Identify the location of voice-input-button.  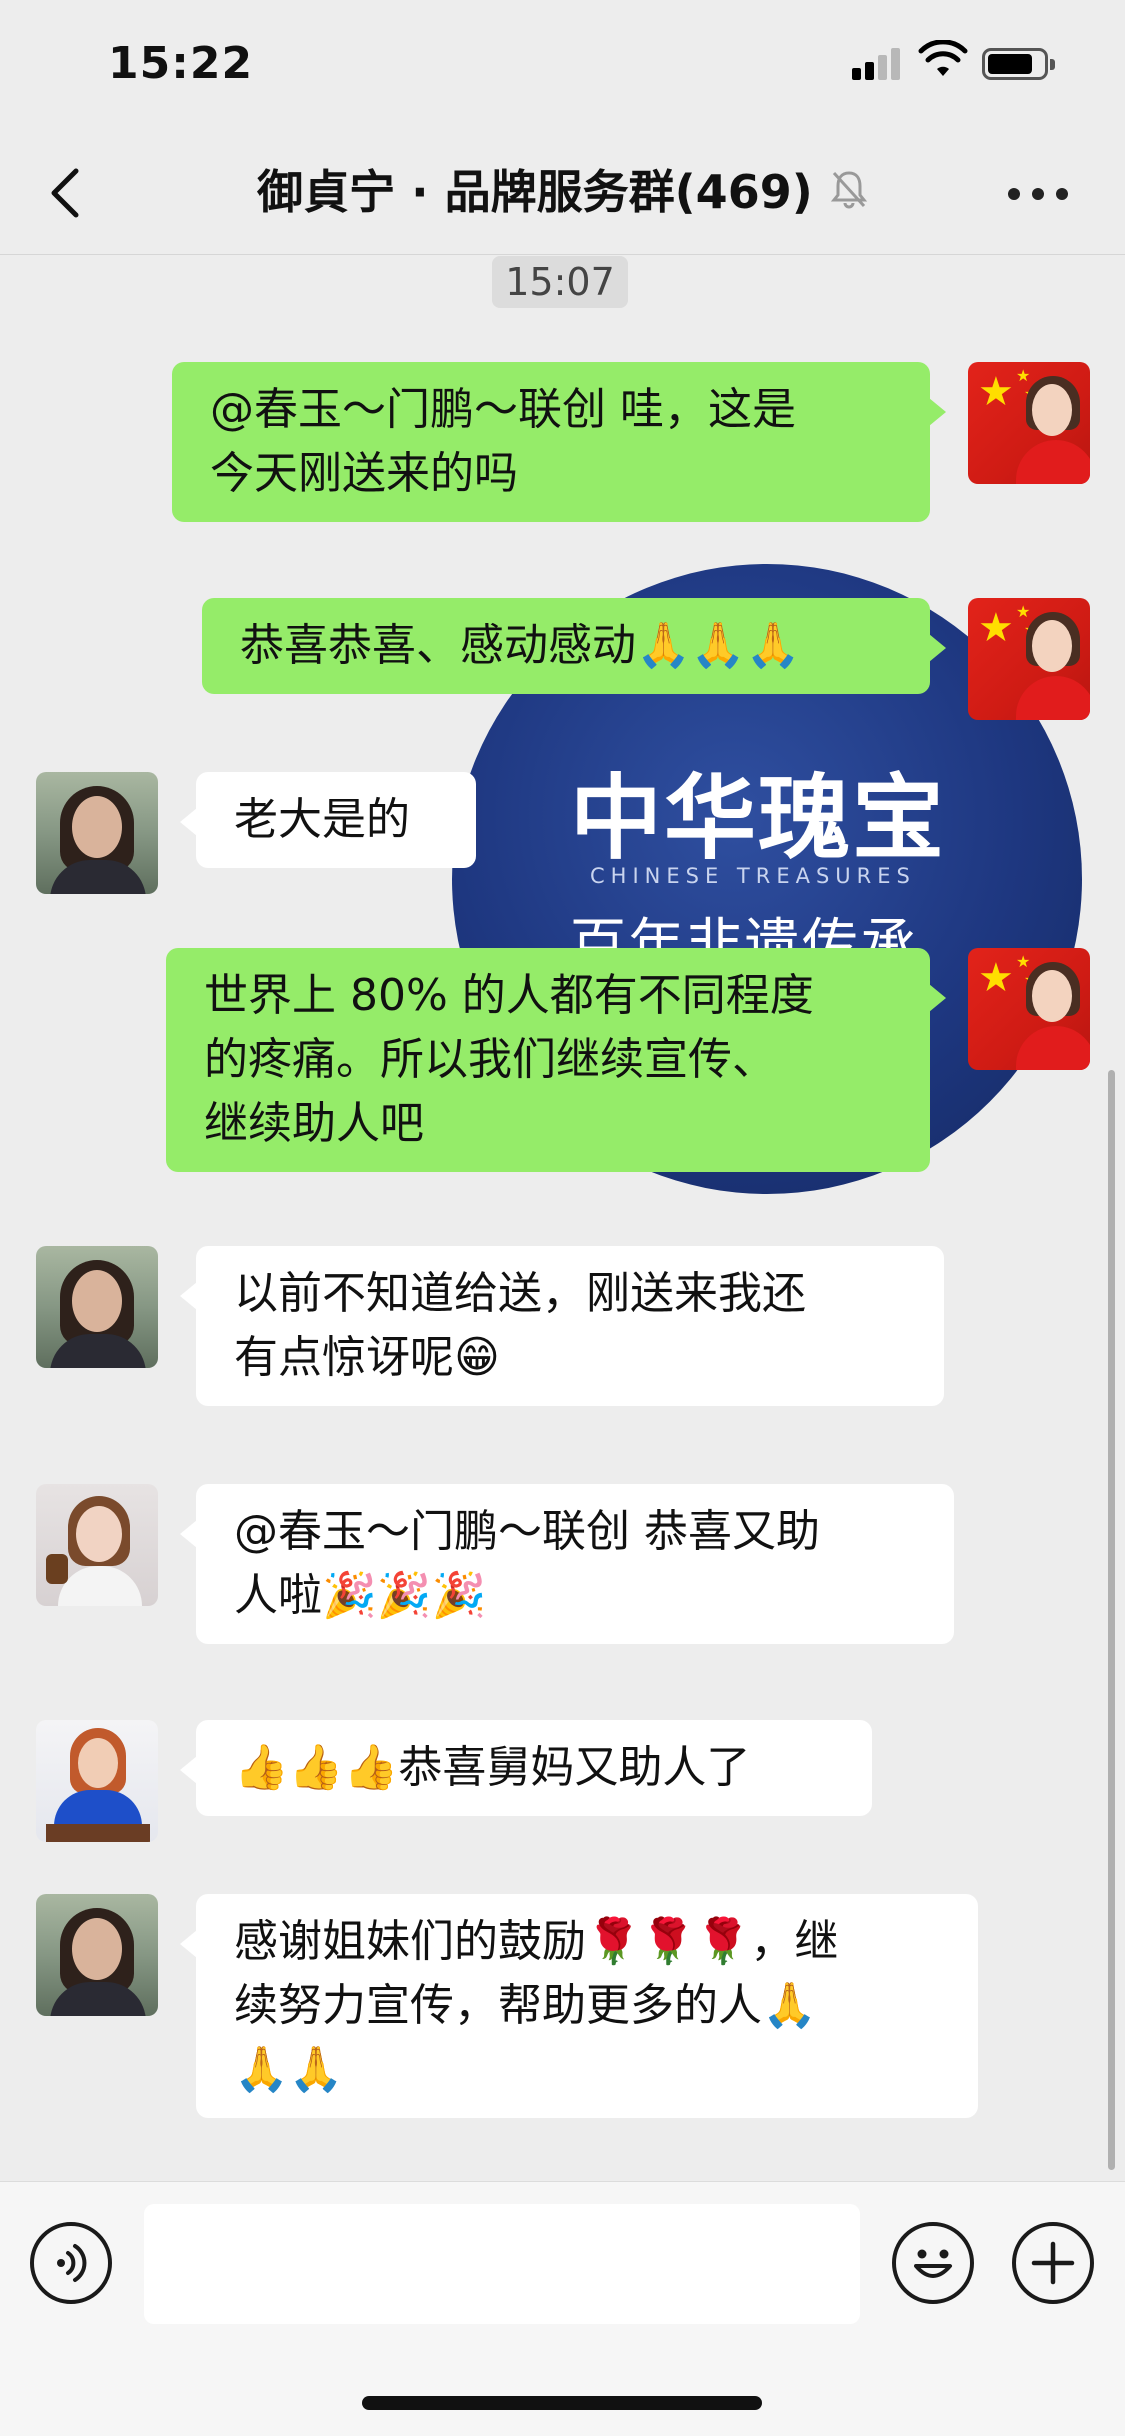
(71, 2263).